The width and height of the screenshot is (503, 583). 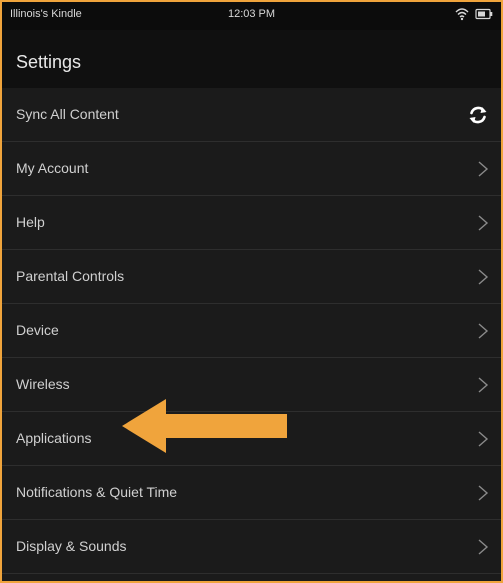 What do you see at coordinates (71, 546) in the screenshot?
I see `settings-item-label: Display & Sounds` at bounding box center [71, 546].